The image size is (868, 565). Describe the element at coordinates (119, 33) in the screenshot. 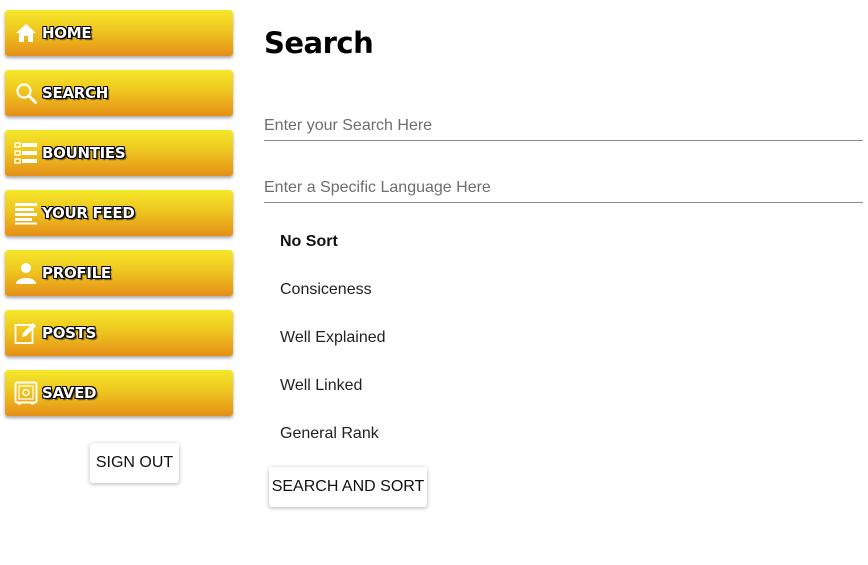

I see `sidebar-item-home: HOME` at that location.